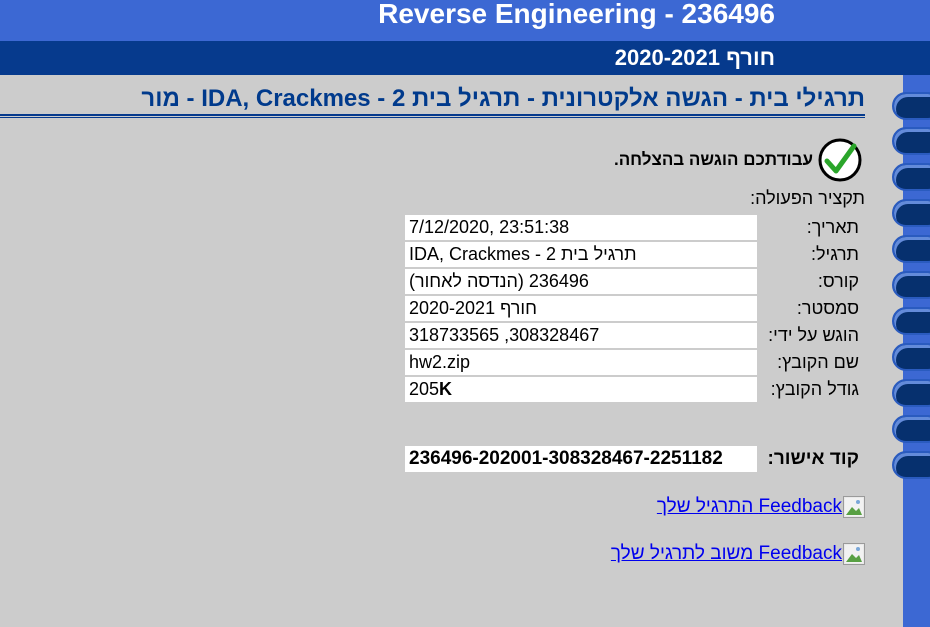  I want to click on detail-label: הוגש על ידי:, so click(811, 335).